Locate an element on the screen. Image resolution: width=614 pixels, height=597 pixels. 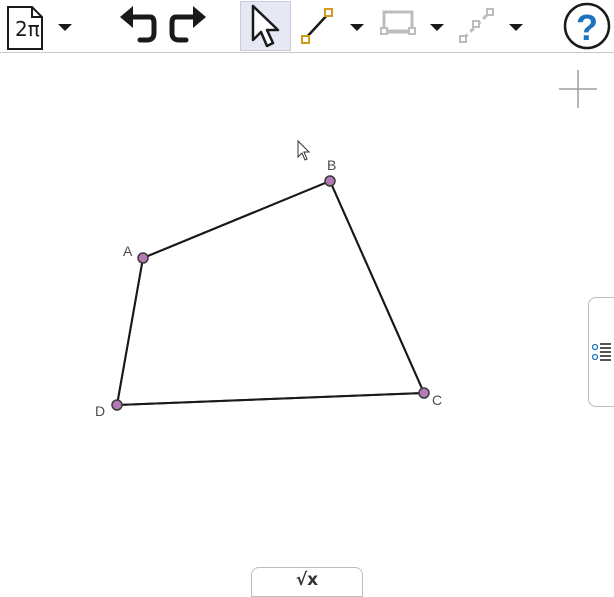
point-c is located at coordinates (424, 393).